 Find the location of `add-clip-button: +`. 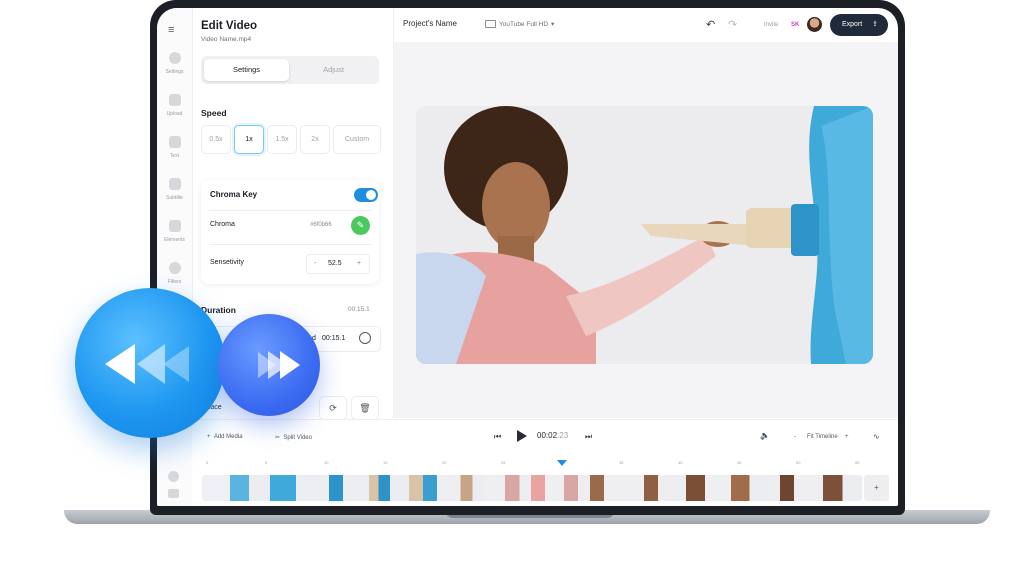

add-clip-button: + is located at coordinates (876, 488).